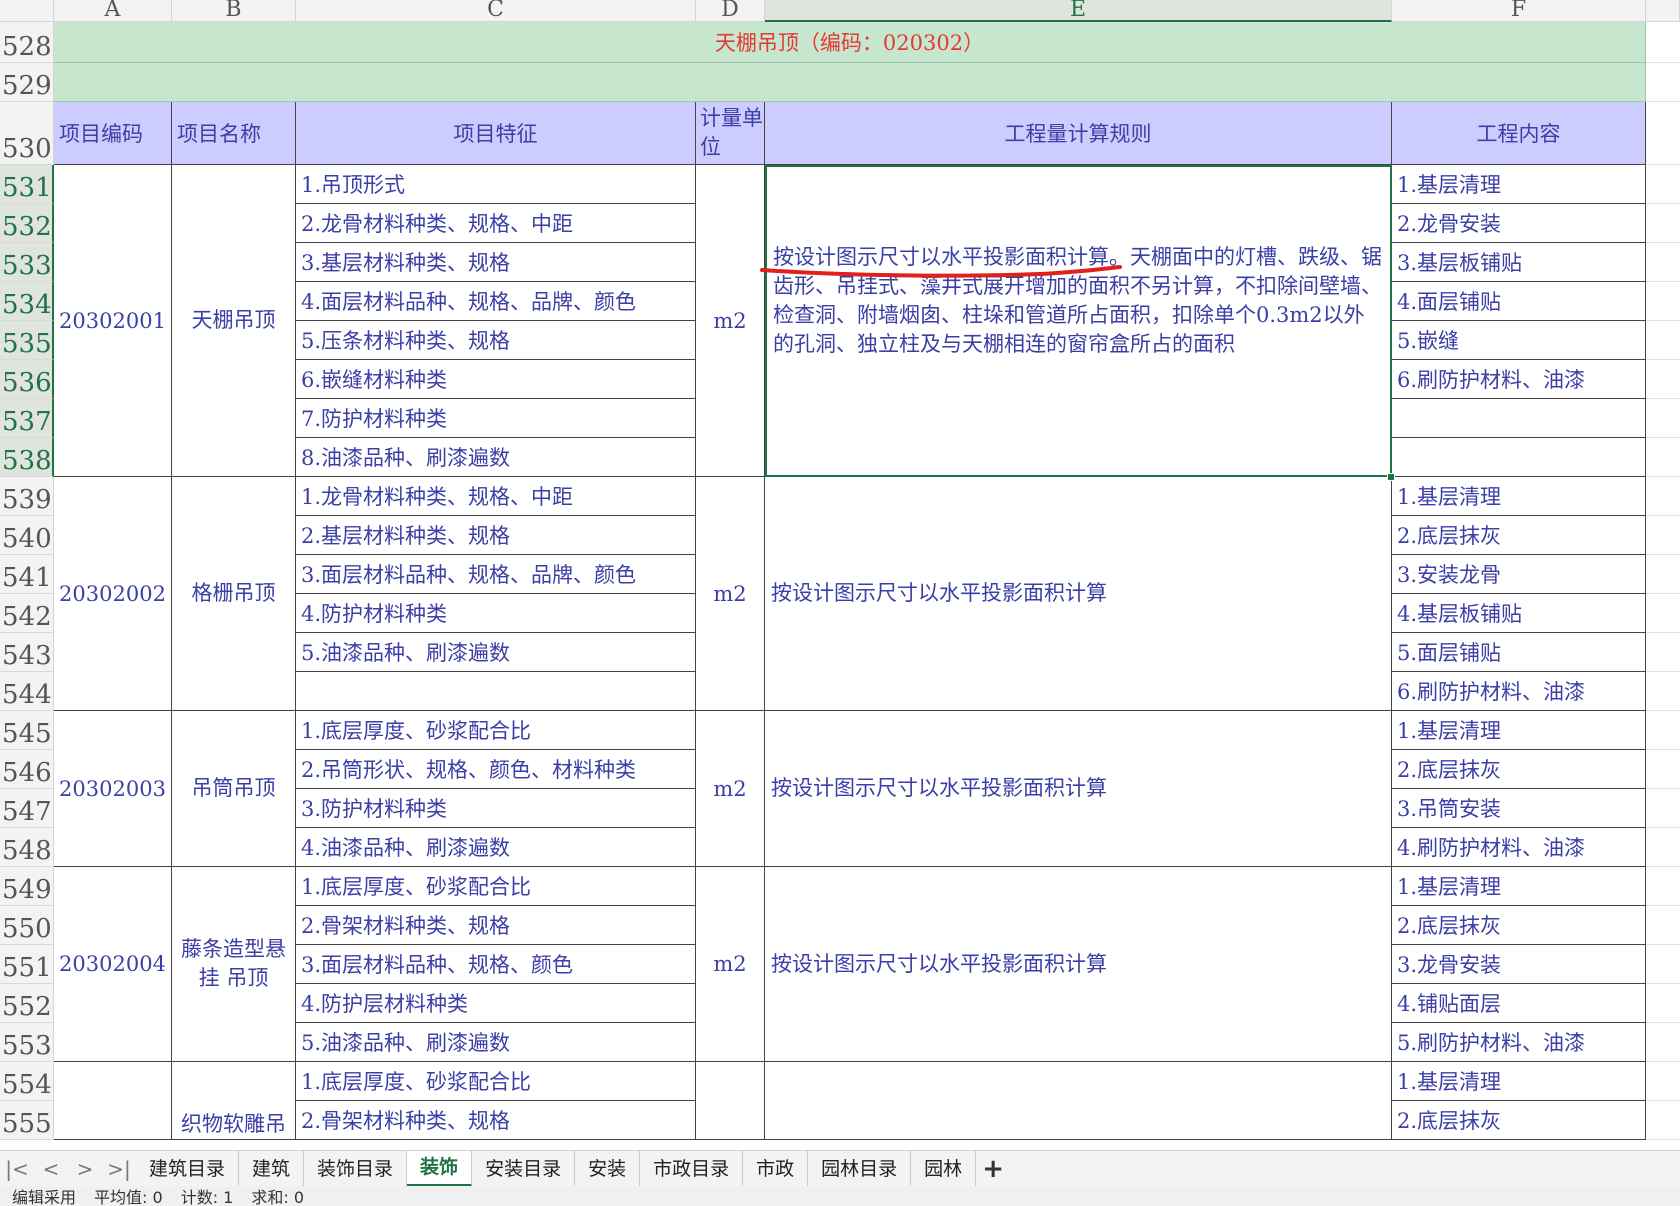  Describe the element at coordinates (27, 11) in the screenshot. I see `select-all-corner` at that location.